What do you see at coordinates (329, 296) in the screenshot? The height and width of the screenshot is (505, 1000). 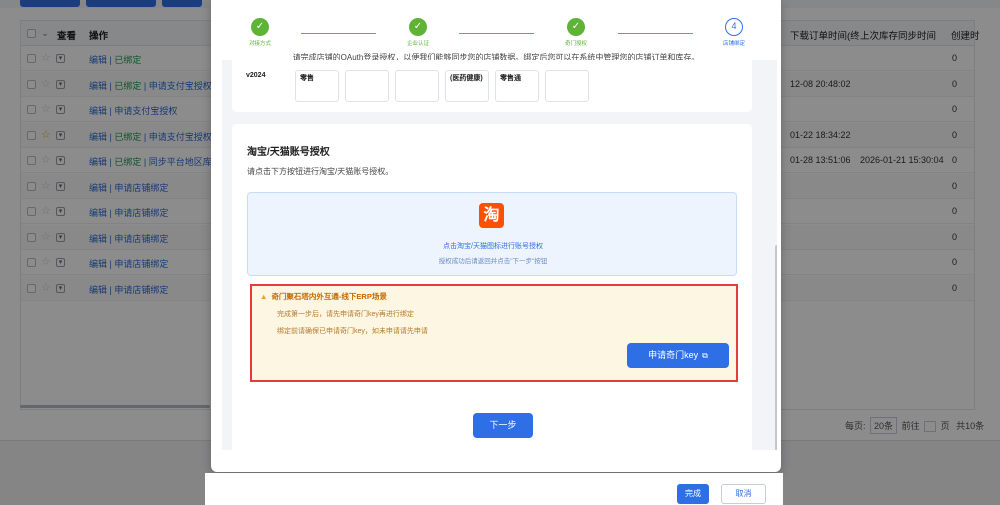 I see `erp-title-text: 奇门聚石塔内外互通-线下ERP场景` at bounding box center [329, 296].